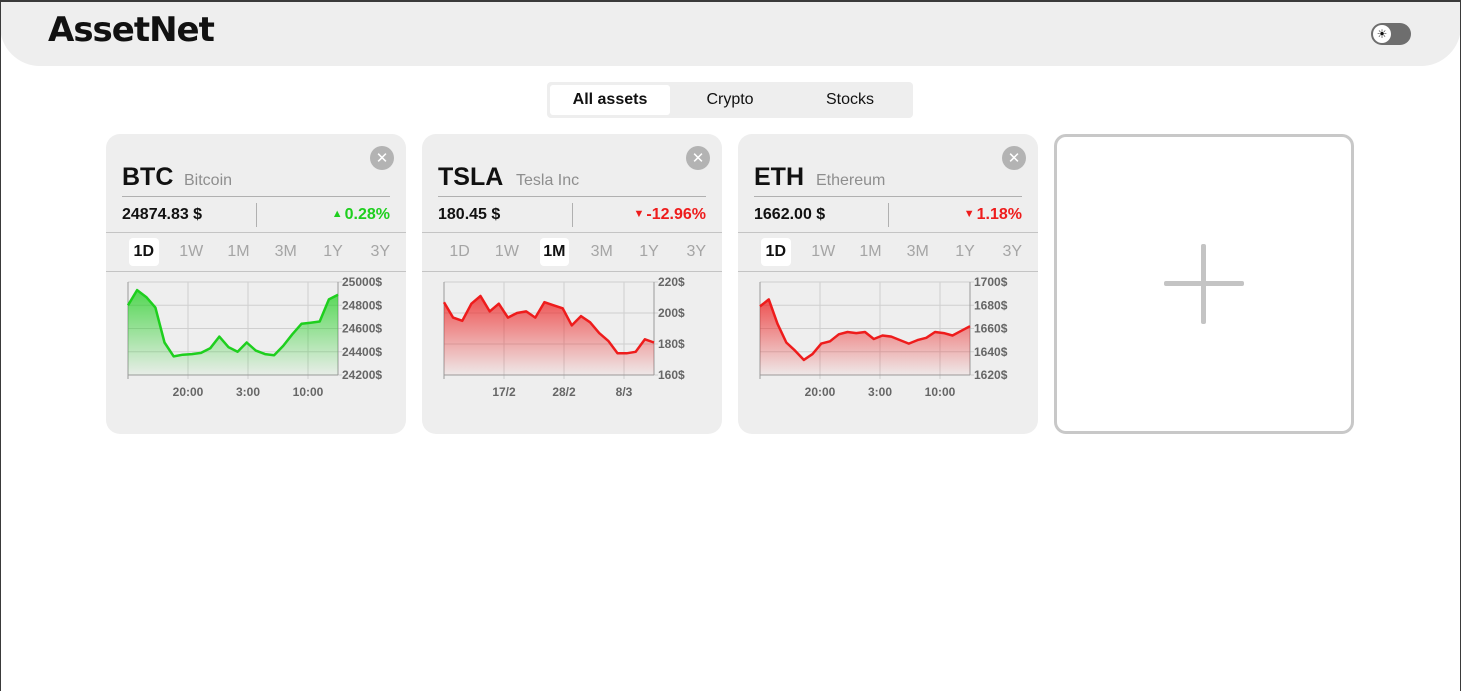 This screenshot has height=691, width=1461. I want to click on x-tick-label: 17/2, so click(504, 392).